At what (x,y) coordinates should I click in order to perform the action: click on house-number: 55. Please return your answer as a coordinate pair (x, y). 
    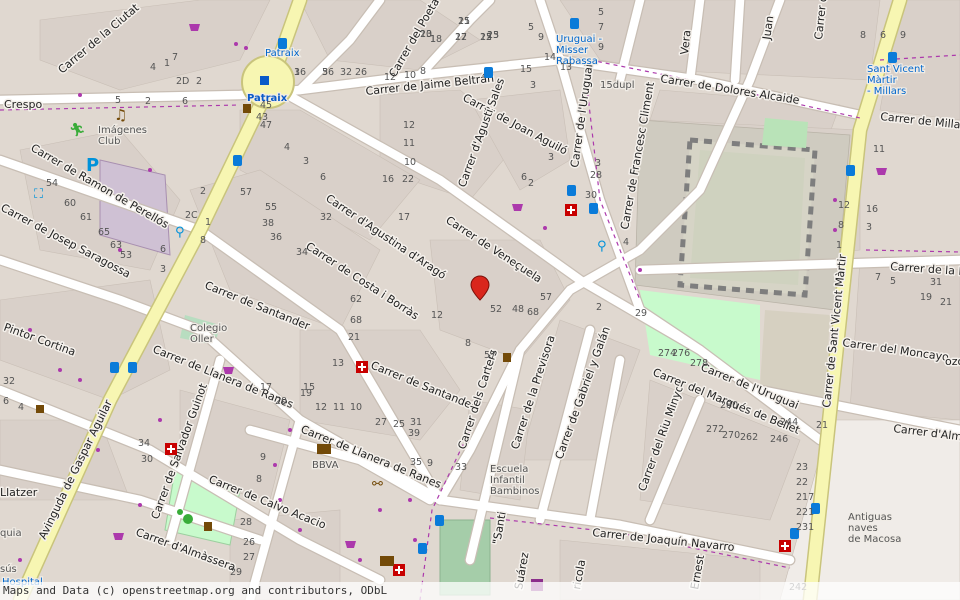
    Looking at the image, I should click on (271, 207).